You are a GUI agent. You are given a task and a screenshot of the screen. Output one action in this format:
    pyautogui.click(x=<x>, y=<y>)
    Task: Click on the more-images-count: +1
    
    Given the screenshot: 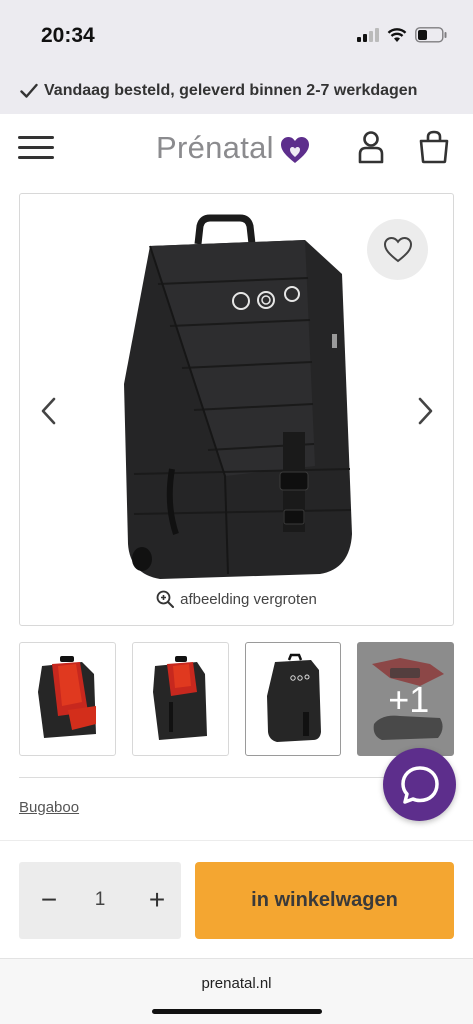 What is the action you would take?
    pyautogui.click(x=409, y=699)
    